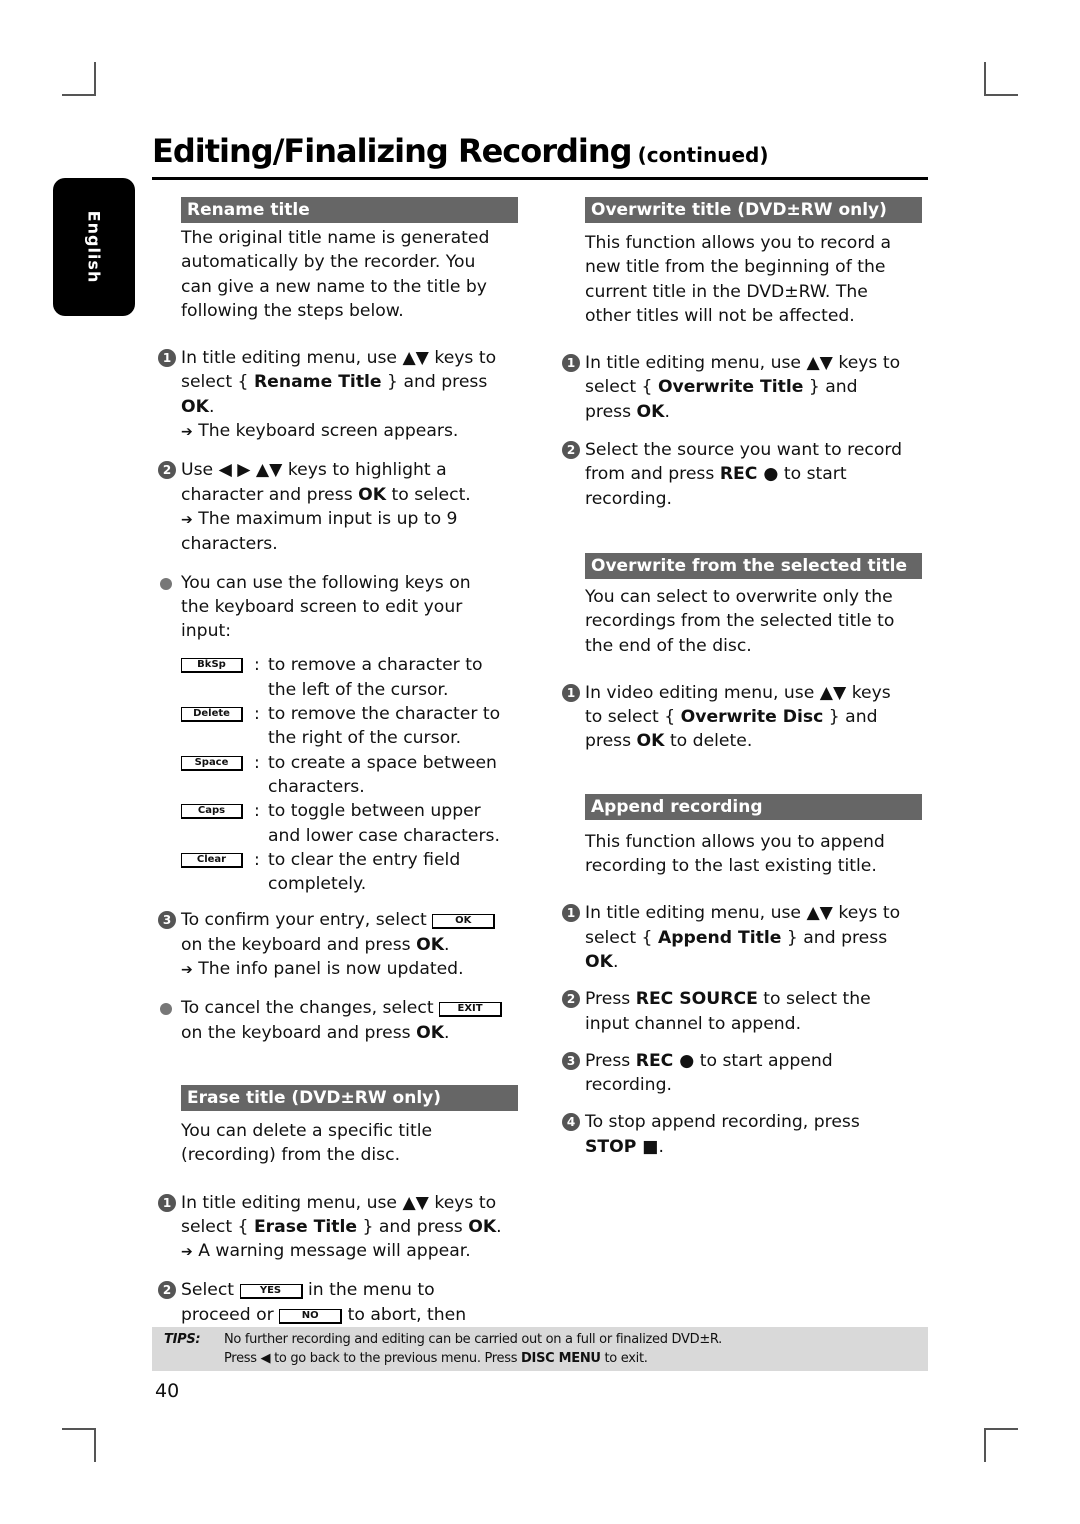  I want to click on rec-source-key-label: REC SOURCE, so click(696, 999).